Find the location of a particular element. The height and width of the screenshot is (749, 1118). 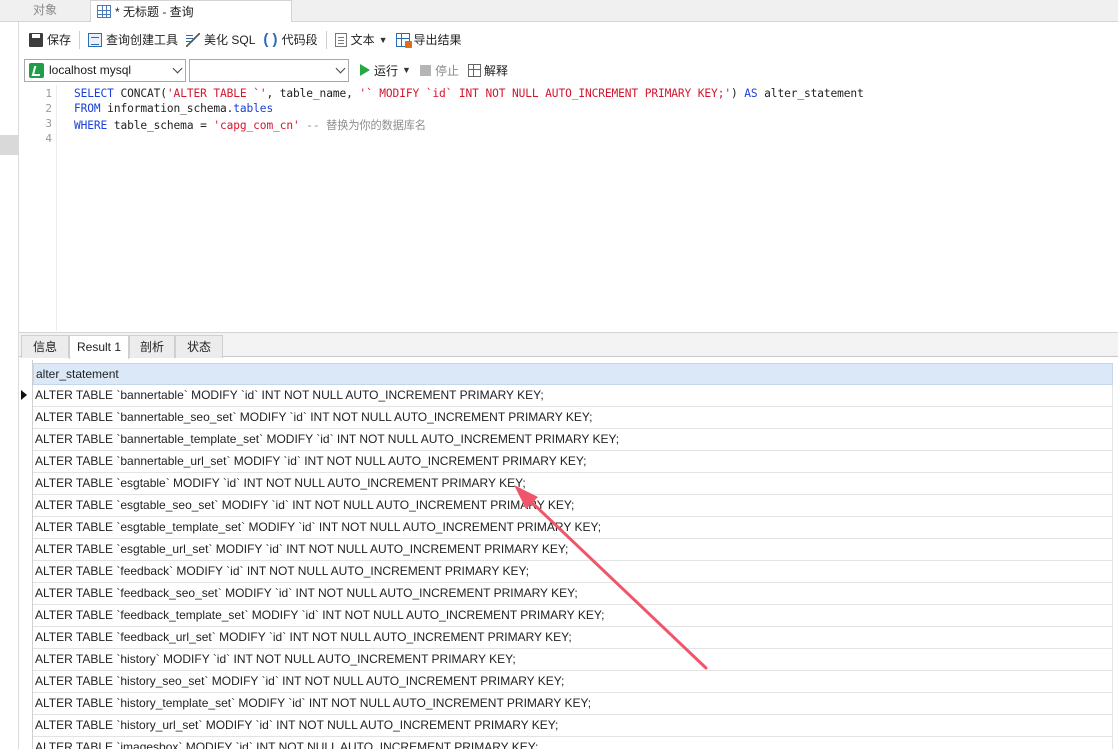

snippet-button: ( ) 代码段 is located at coordinates (290, 40).